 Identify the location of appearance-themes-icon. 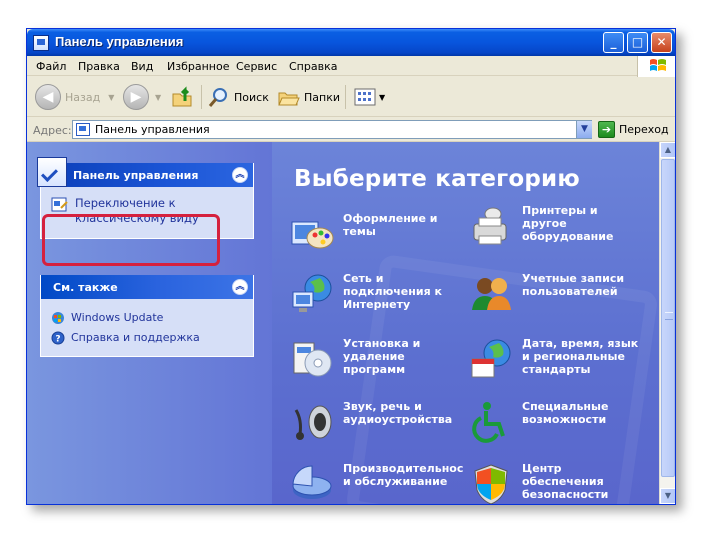
(312, 235).